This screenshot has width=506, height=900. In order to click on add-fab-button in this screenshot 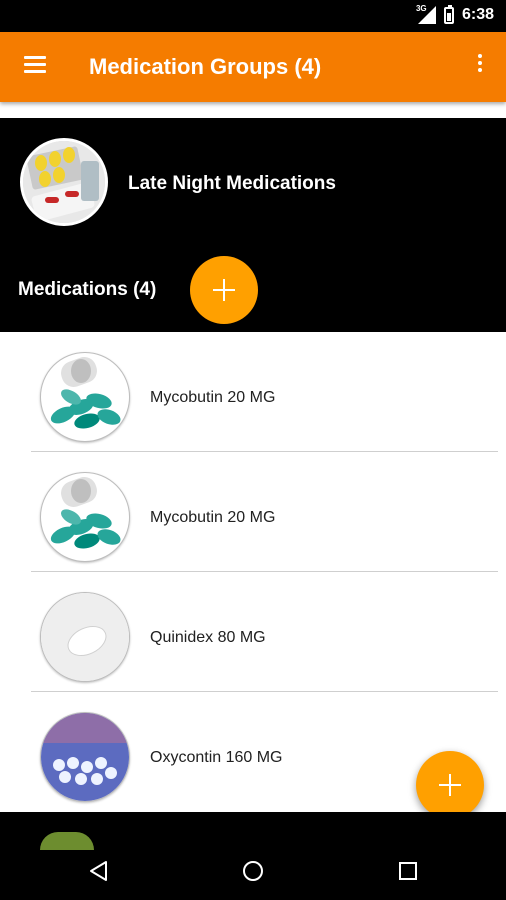, I will do `click(450, 785)`.